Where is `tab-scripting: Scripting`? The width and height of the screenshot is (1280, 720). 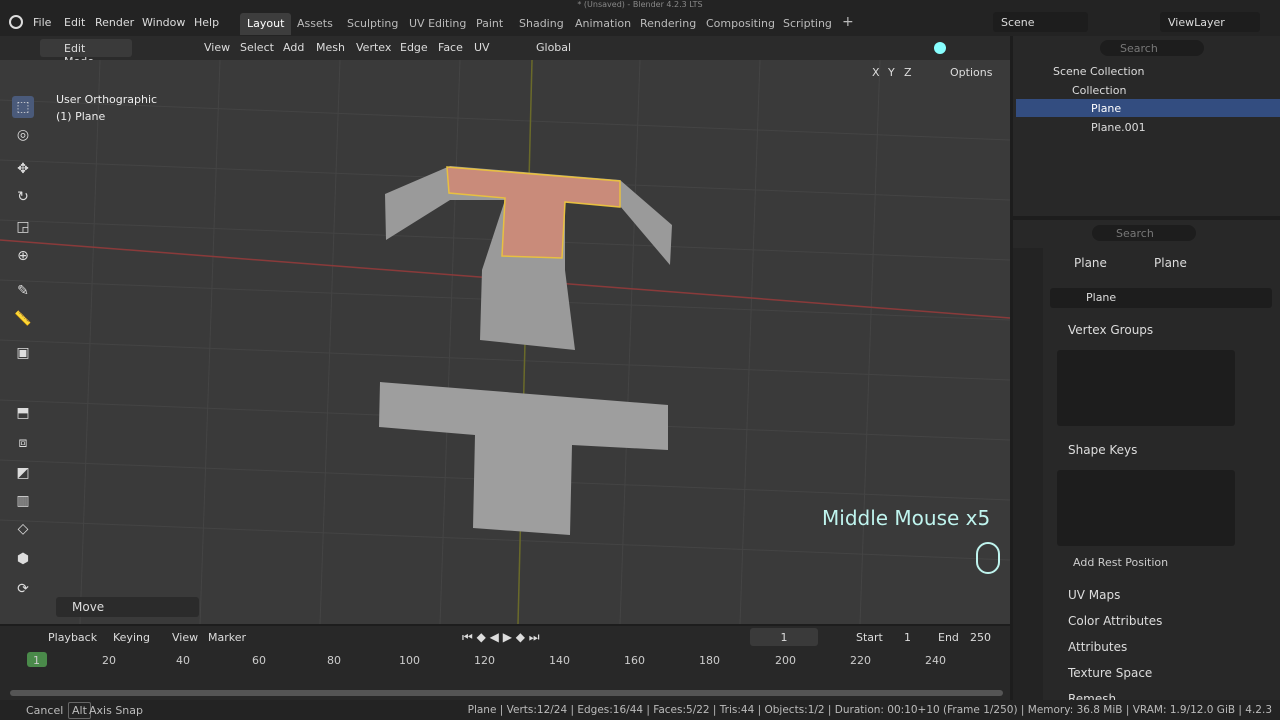 tab-scripting: Scripting is located at coordinates (807, 24).